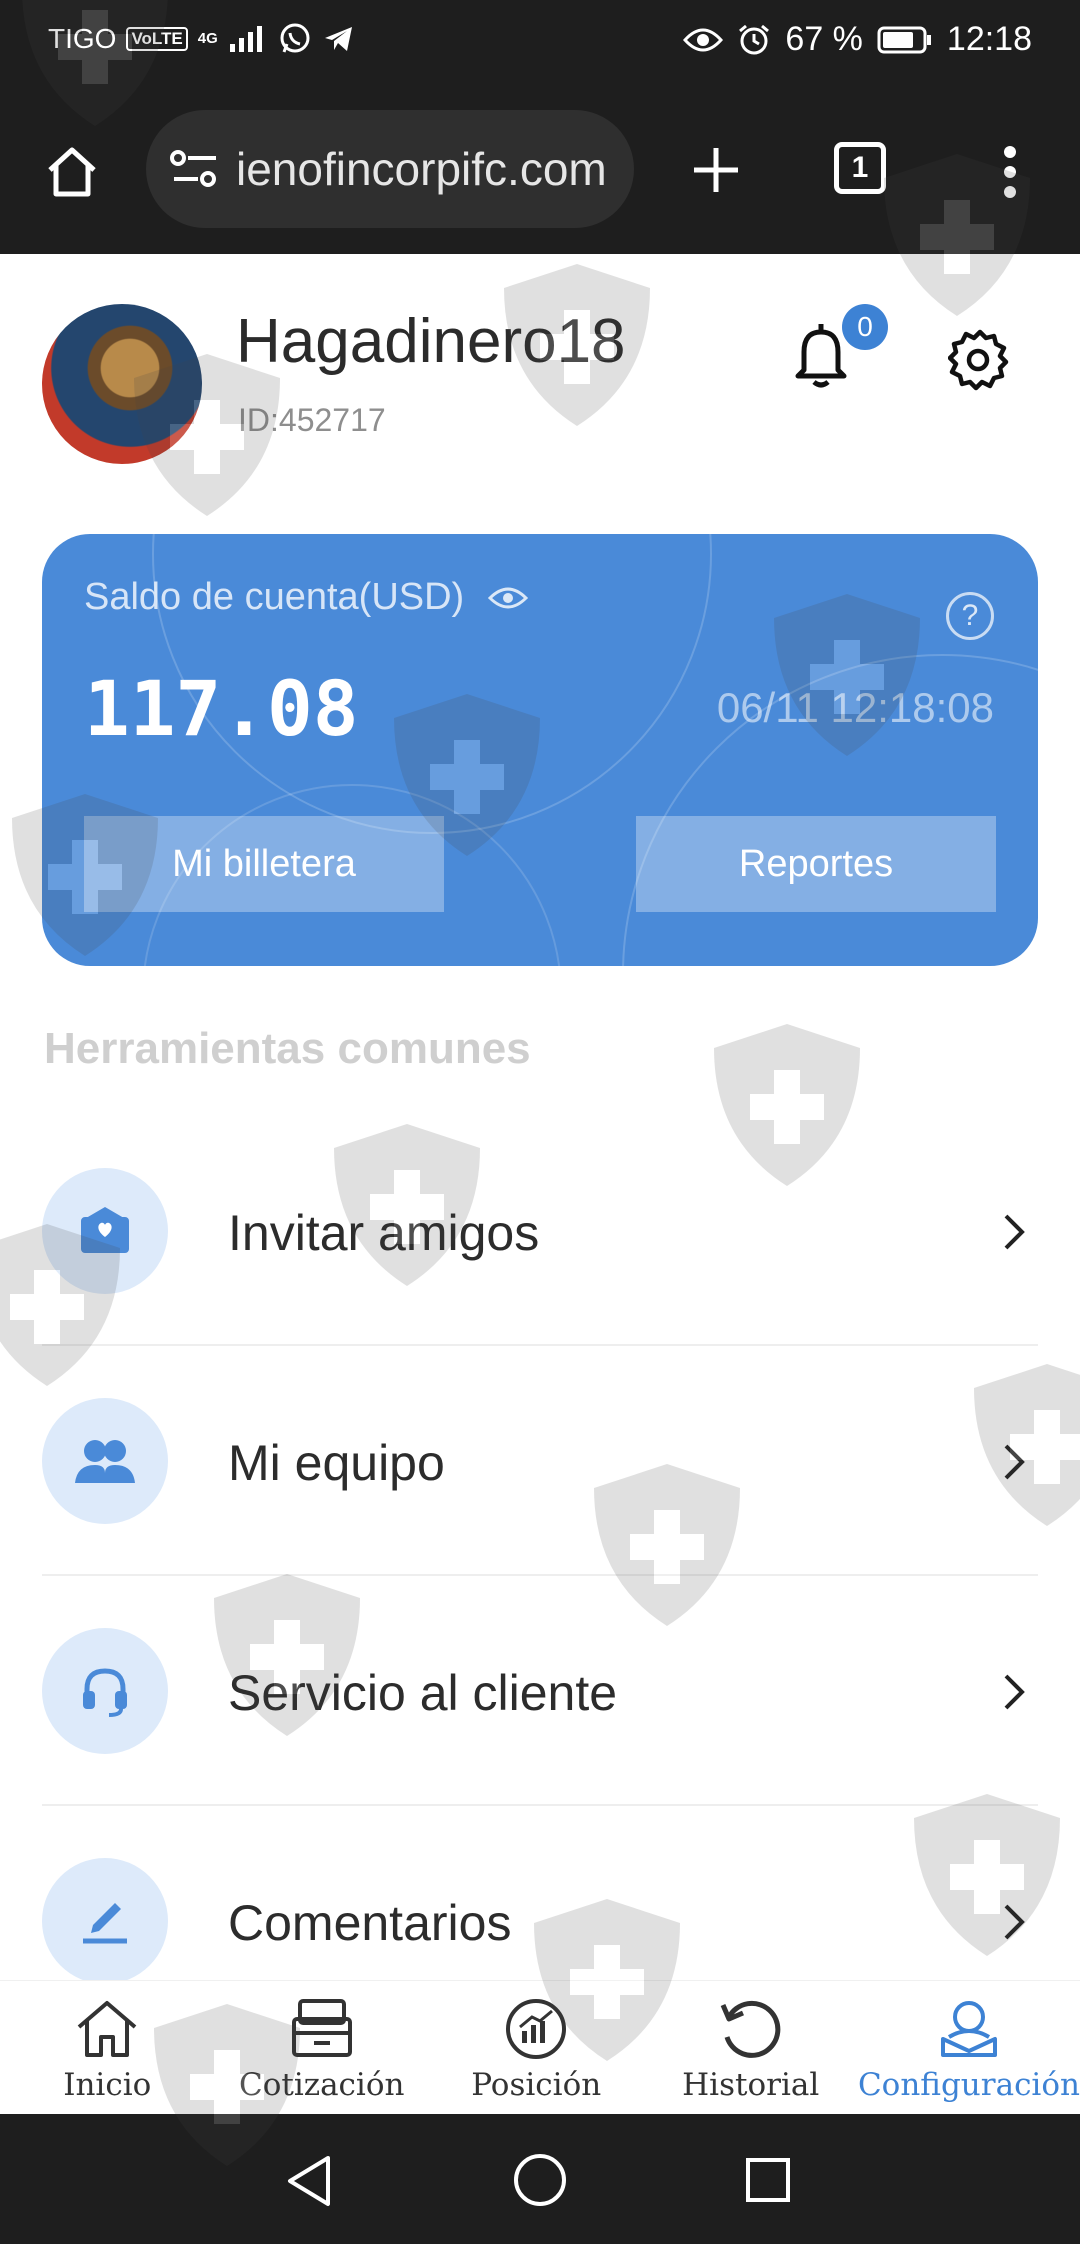  I want to click on network-type: 4G, so click(207, 38).